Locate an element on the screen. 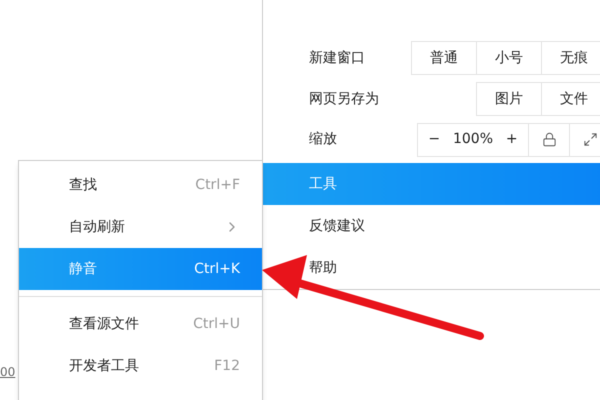 The image size is (600, 400). option-button: 图片 is located at coordinates (509, 99).